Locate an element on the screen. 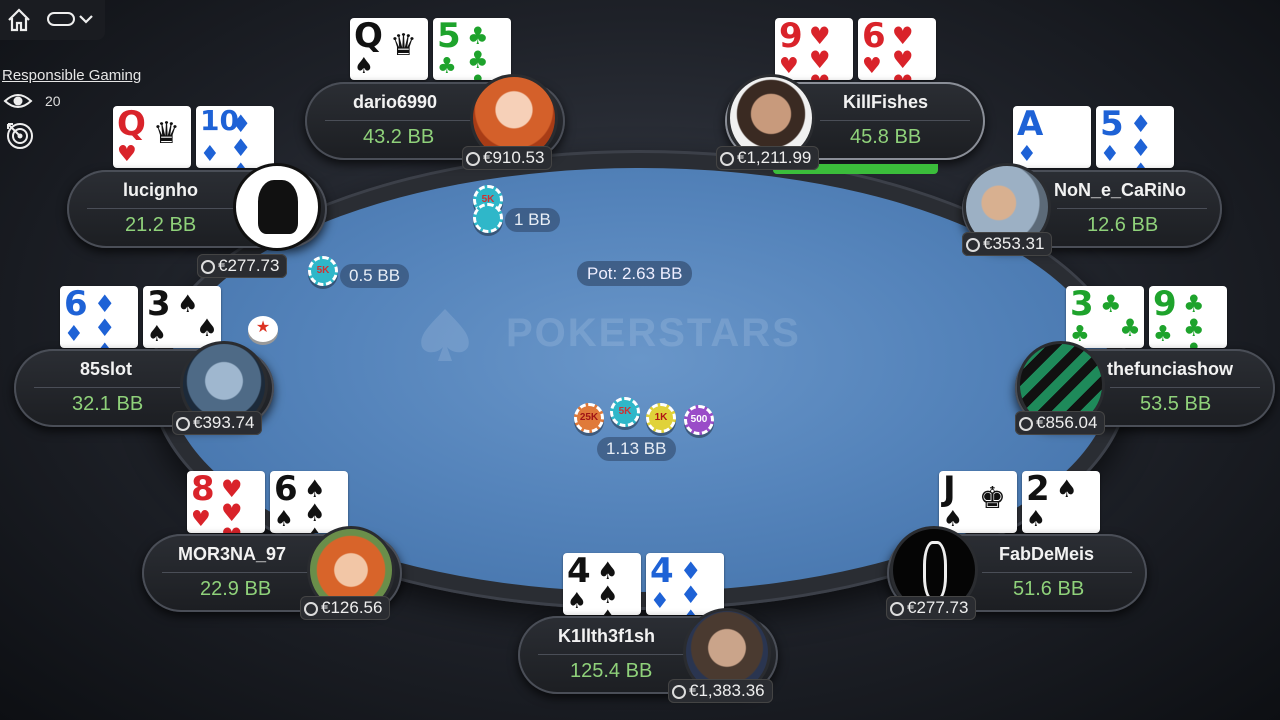 The height and width of the screenshot is (720, 1280). hole-card: Q ♥ ♛ is located at coordinates (152, 137).